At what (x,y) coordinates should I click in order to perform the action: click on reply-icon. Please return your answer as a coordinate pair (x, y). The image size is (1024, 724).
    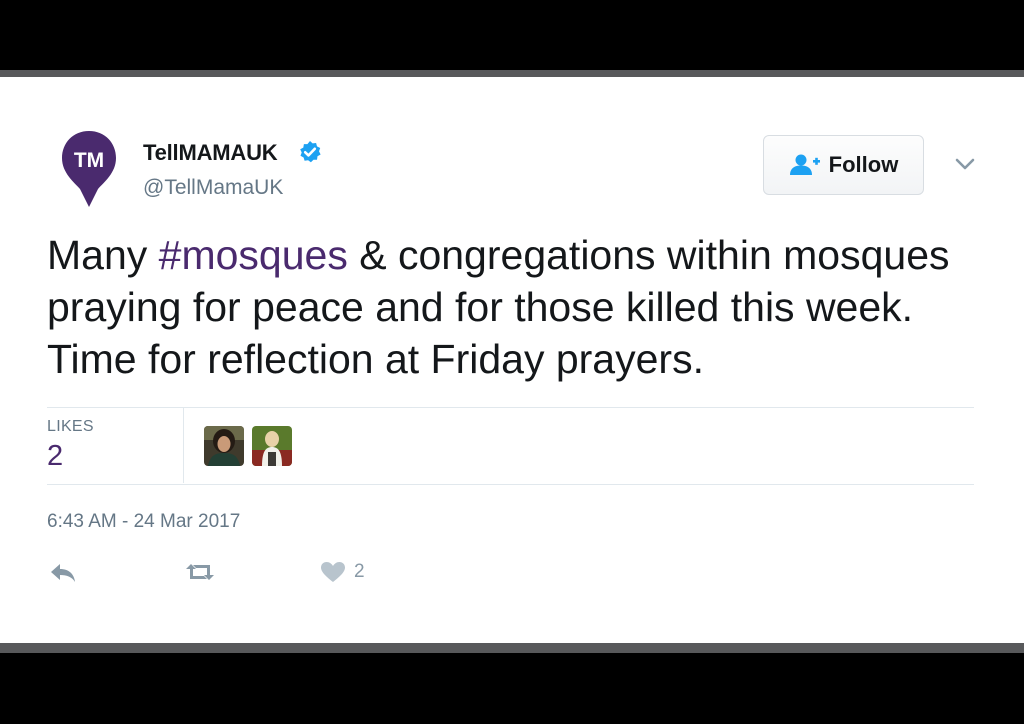
    Looking at the image, I should click on (63, 573).